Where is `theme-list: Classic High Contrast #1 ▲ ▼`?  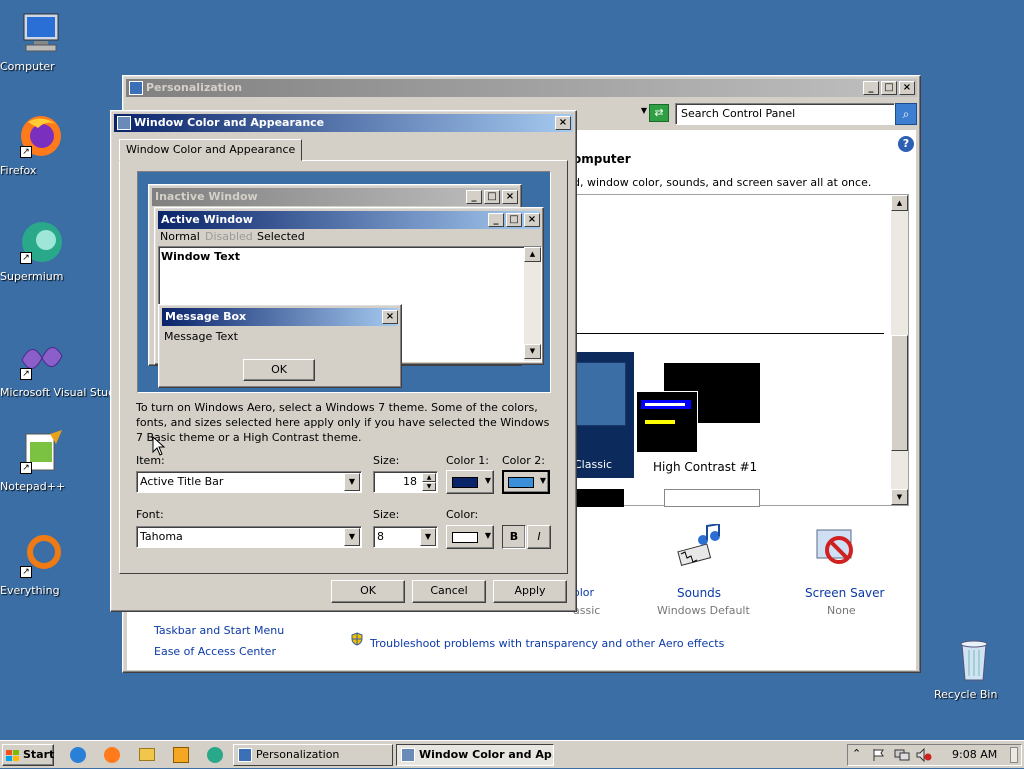
theme-list: Classic High Contrast #1 ▲ ▼ is located at coordinates (741, 350).